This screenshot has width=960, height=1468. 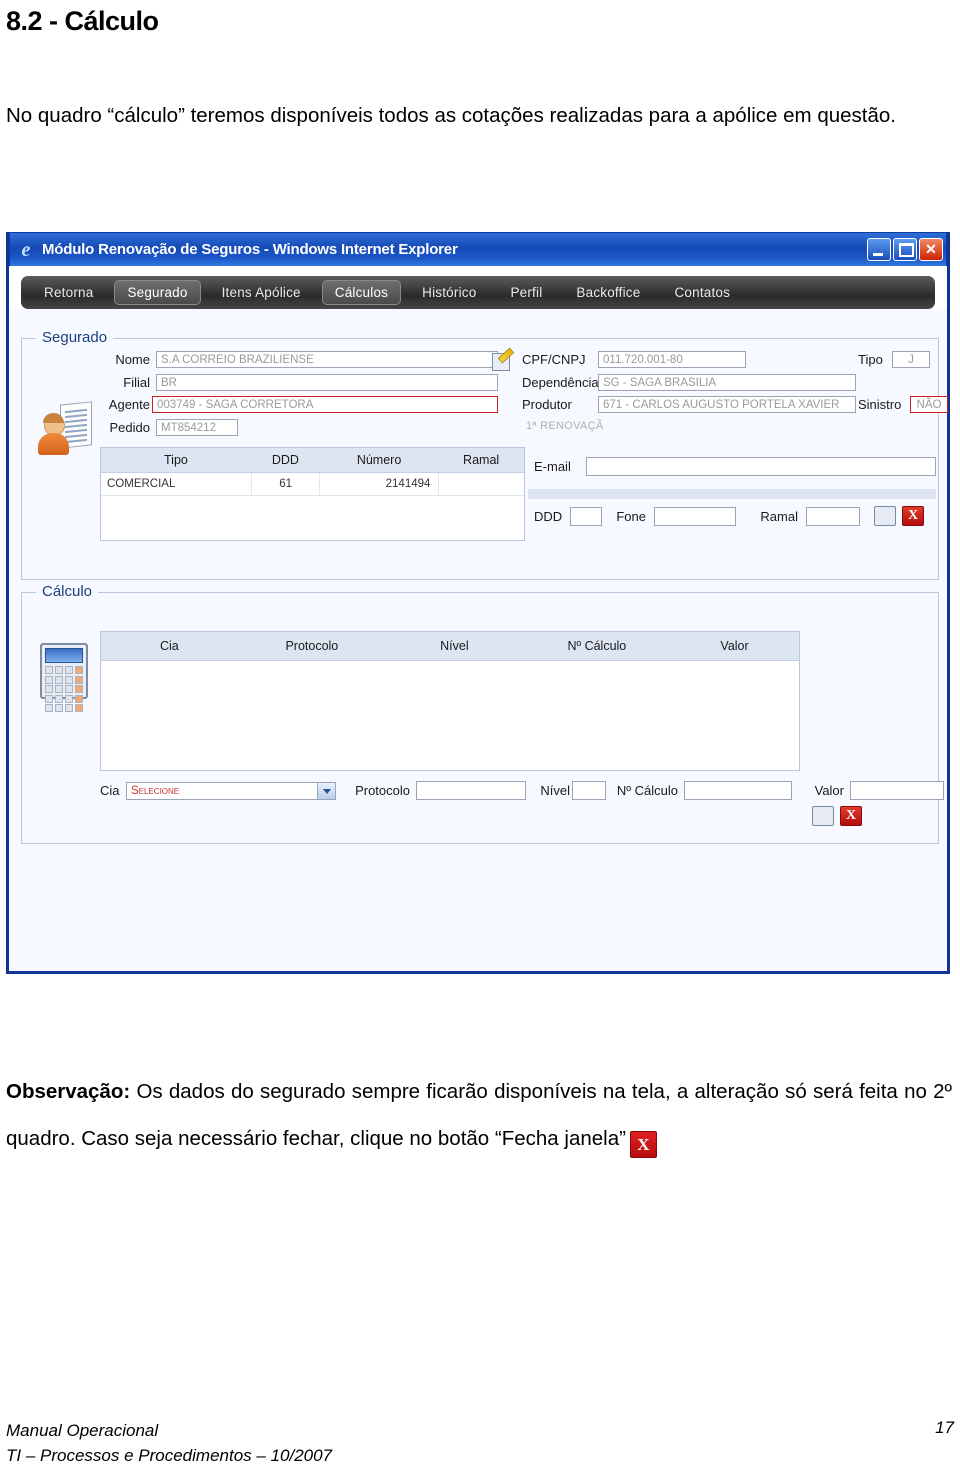 What do you see at coordinates (702, 292) in the screenshot?
I see `nav-tab-contatos: Contatos` at bounding box center [702, 292].